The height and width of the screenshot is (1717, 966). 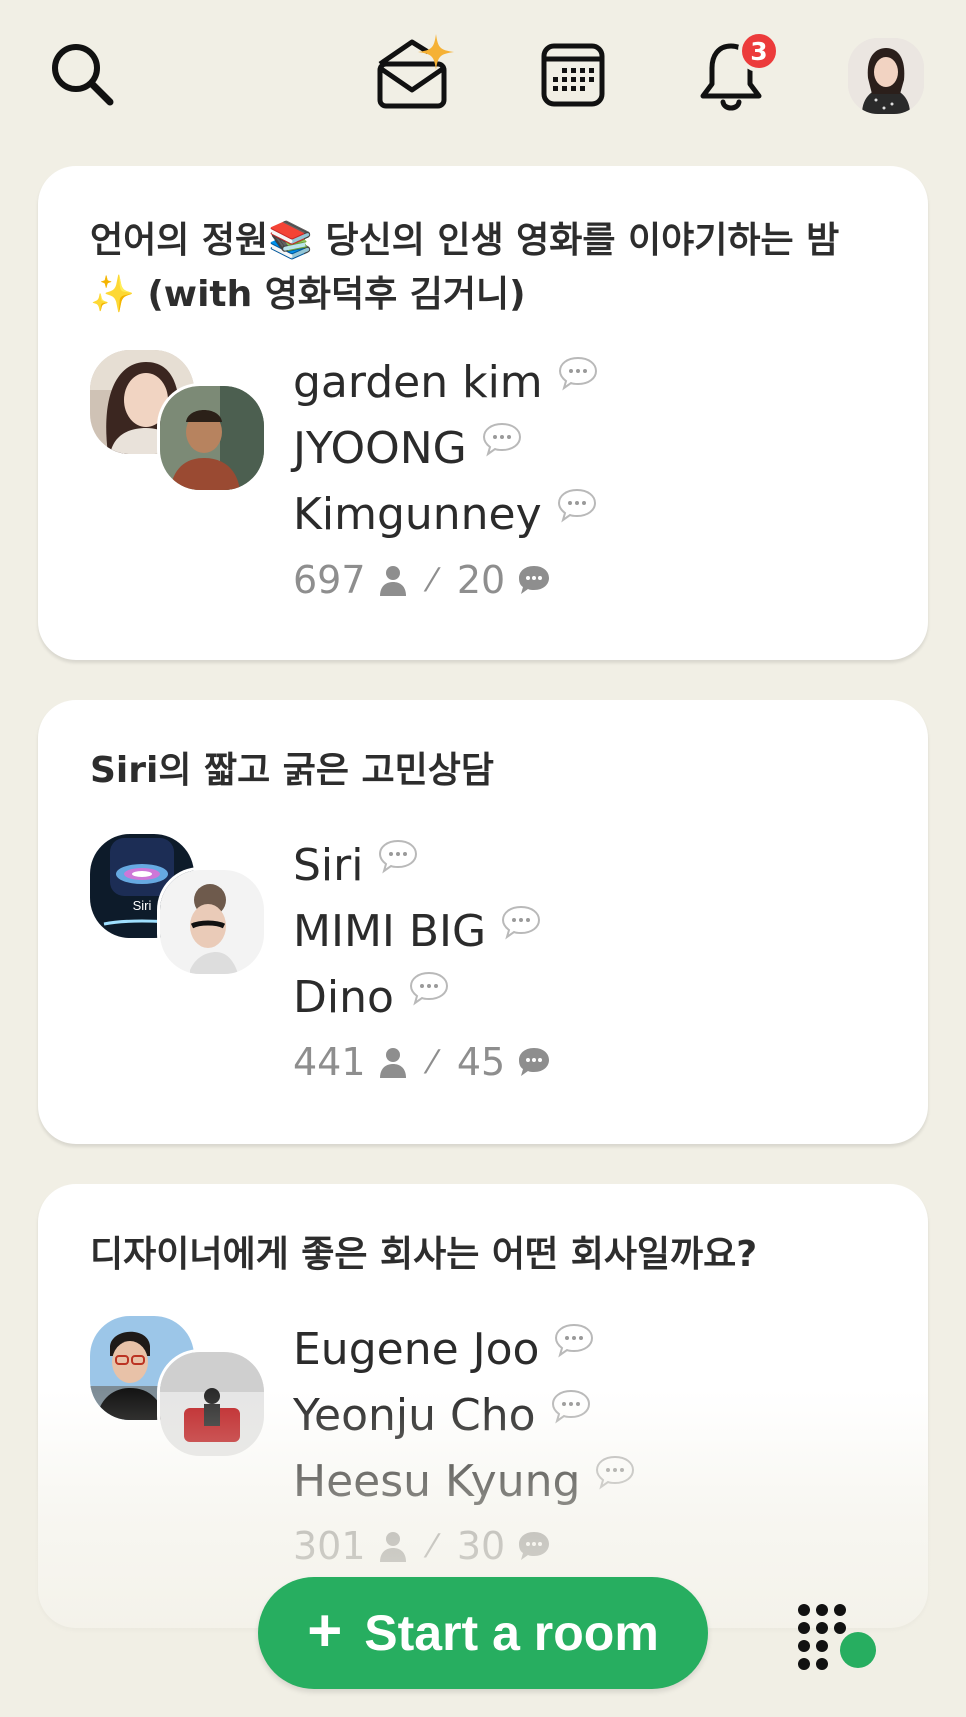 I want to click on speaker-row: garden kim, so click(x=446, y=382).